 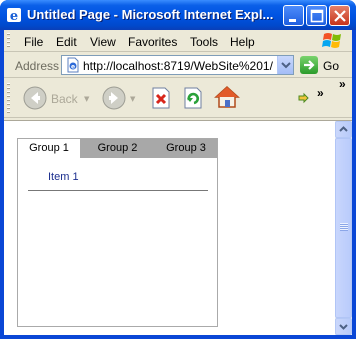 I want to click on go-button, so click(x=309, y=65).